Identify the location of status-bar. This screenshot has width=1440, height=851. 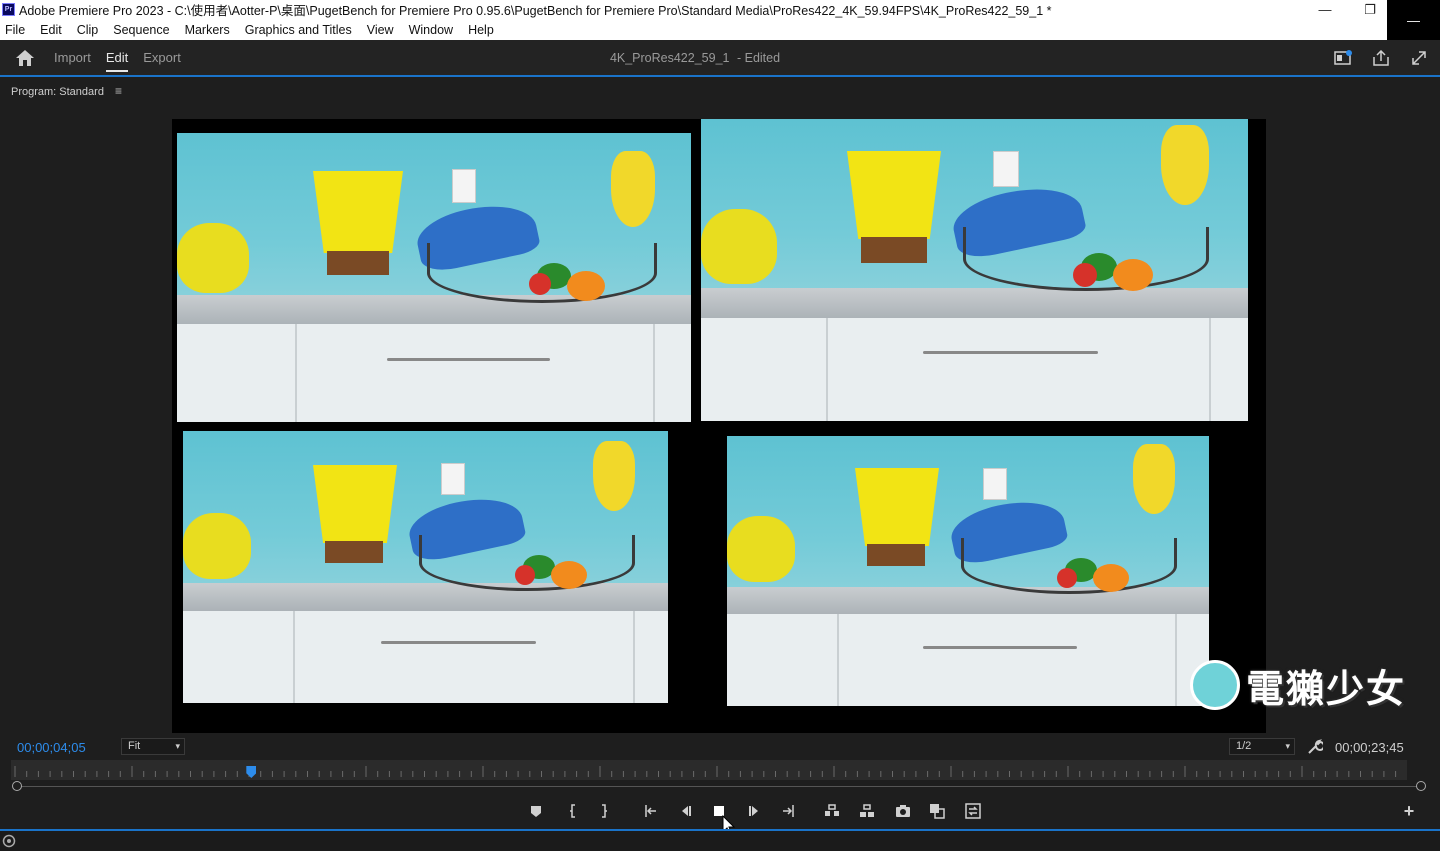
(720, 840).